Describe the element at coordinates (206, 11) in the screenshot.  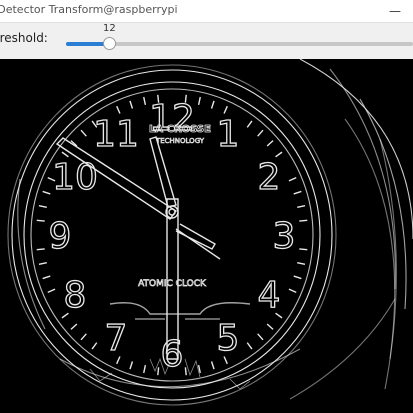
I see `title-bar: ge Detector Transform@raspberrypi —` at that location.